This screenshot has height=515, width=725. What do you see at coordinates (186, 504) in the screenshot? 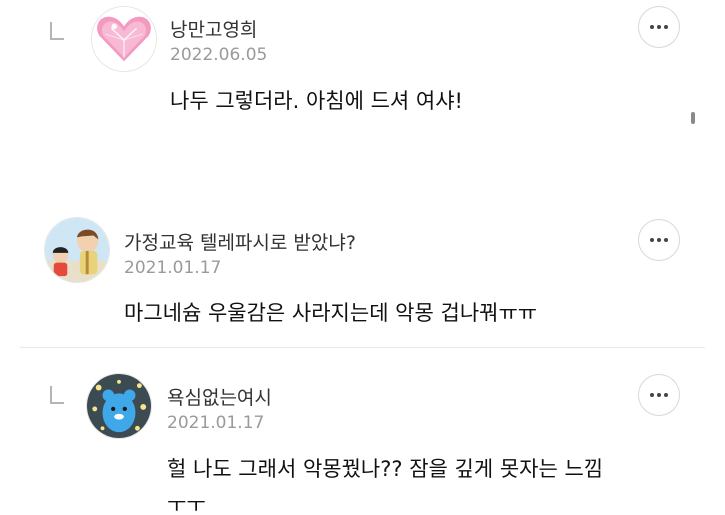
I see `comment-text-continued: ㅜㅜ` at bounding box center [186, 504].